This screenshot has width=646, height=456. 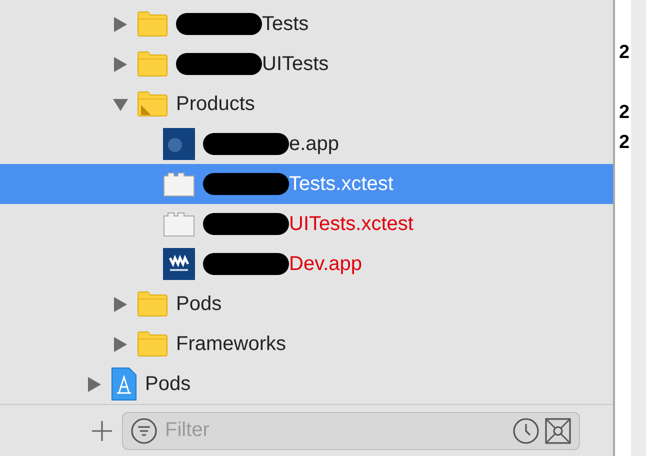 I want to click on filter-icon, so click(x=144, y=431).